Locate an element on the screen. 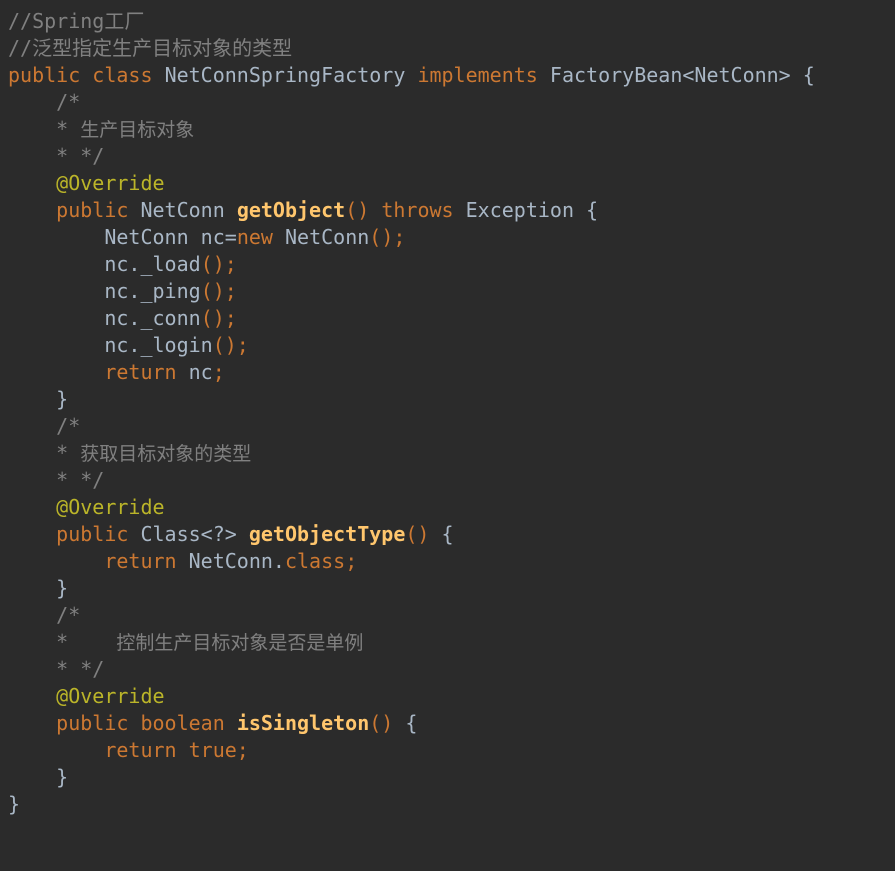  code-line-21: return NetConn.class; is located at coordinates (451, 561).